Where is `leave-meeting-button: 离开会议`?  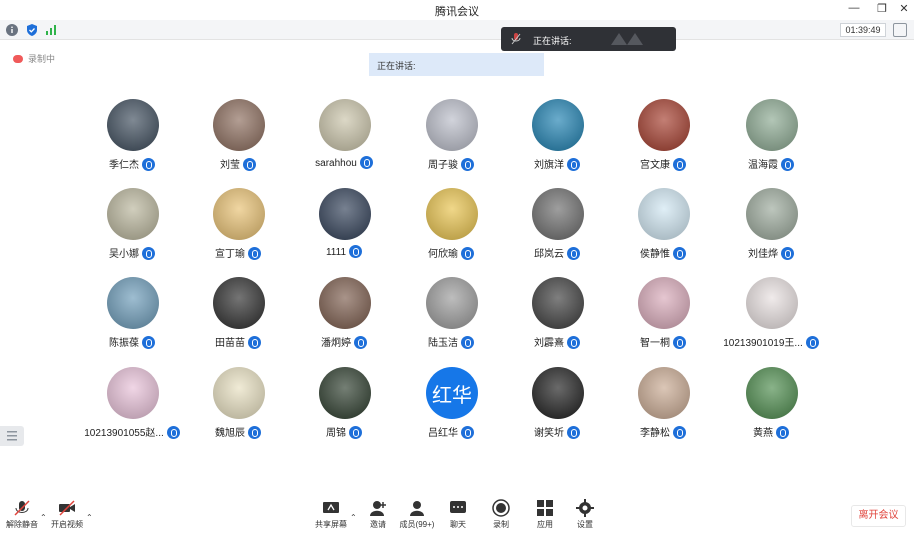
leave-meeting-button: 离开会议 is located at coordinates (878, 516).